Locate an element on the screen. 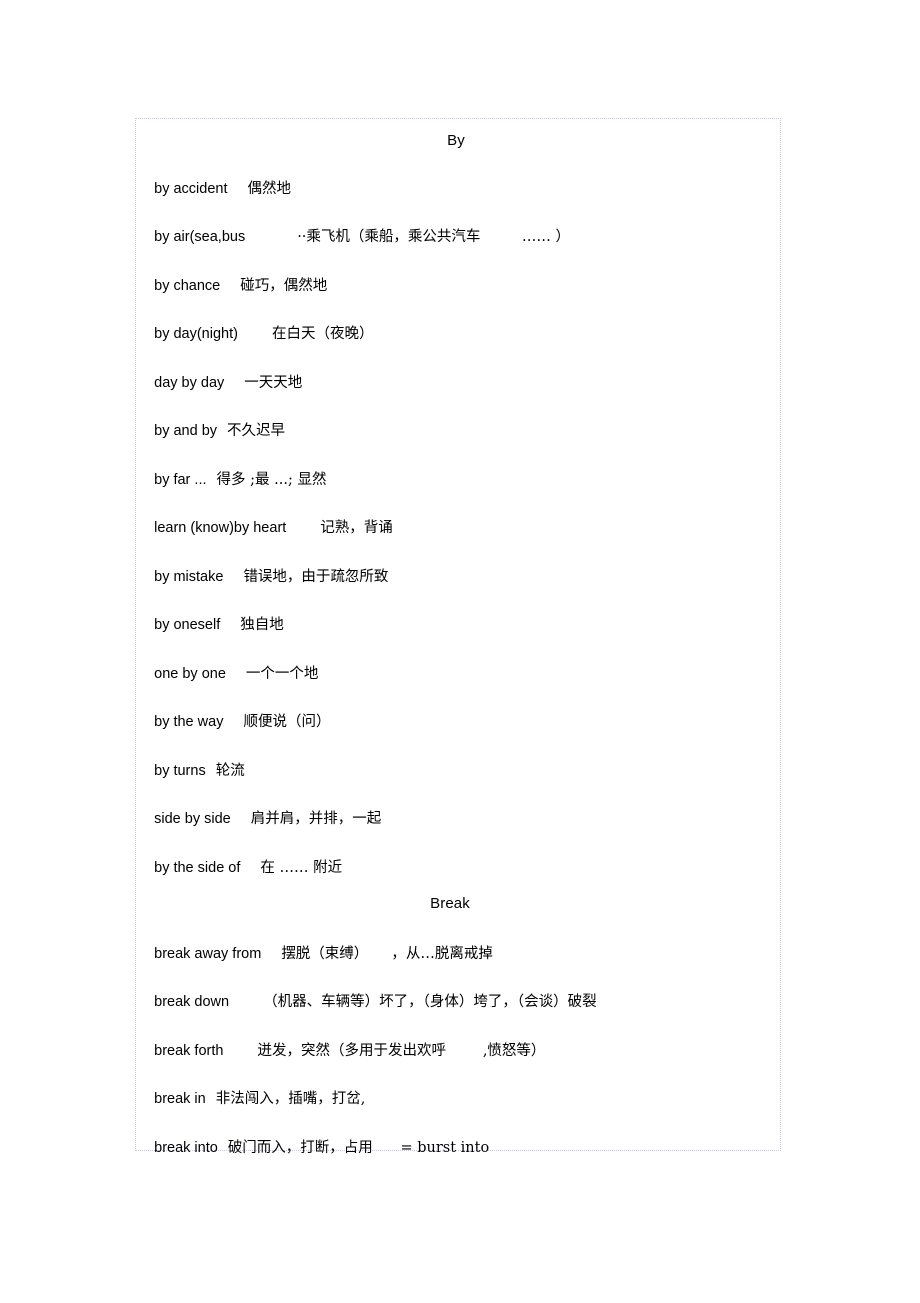 The height and width of the screenshot is (1303, 920). phrase-entry: by turns 轮流 is located at coordinates (191, 771).